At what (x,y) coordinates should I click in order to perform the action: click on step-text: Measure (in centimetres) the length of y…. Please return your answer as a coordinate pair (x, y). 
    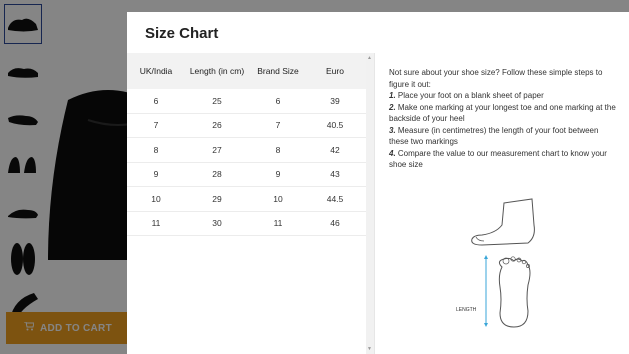
    Looking at the image, I should click on (494, 136).